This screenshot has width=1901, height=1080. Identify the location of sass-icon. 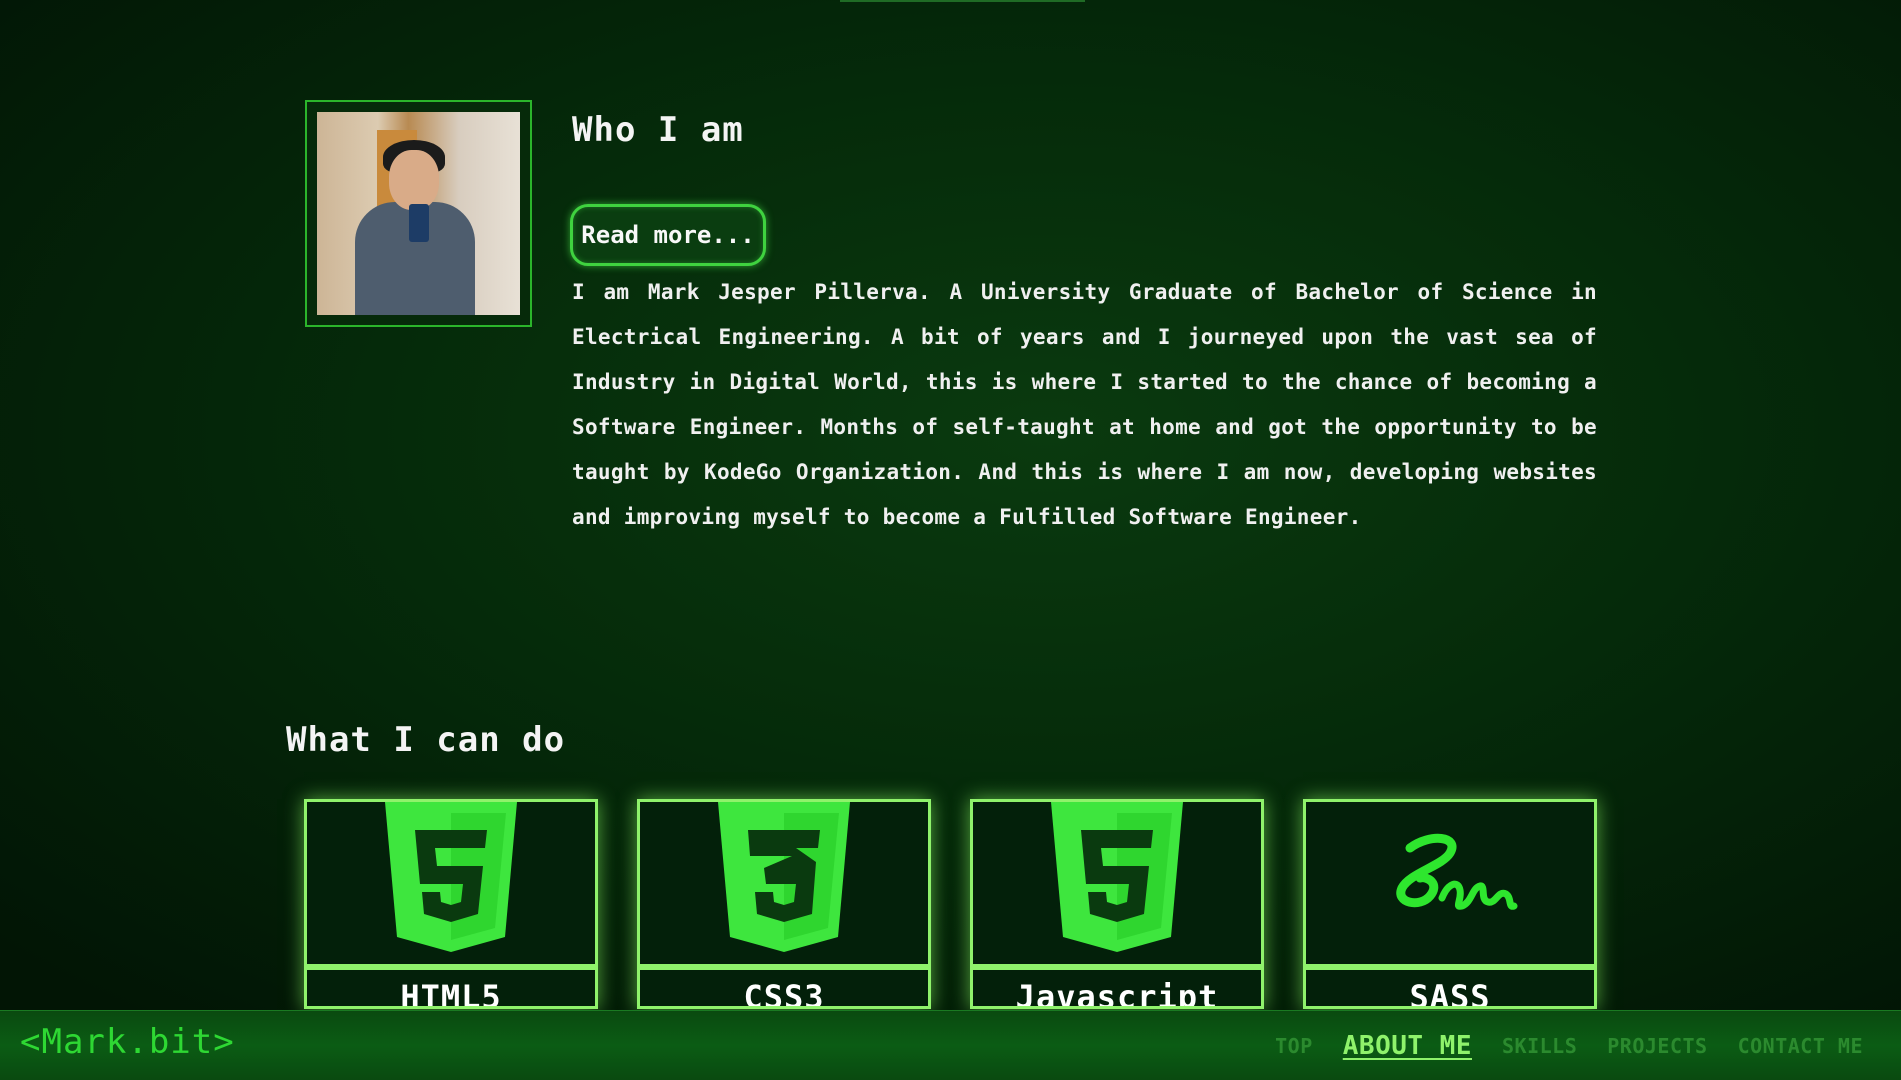
(1450, 886).